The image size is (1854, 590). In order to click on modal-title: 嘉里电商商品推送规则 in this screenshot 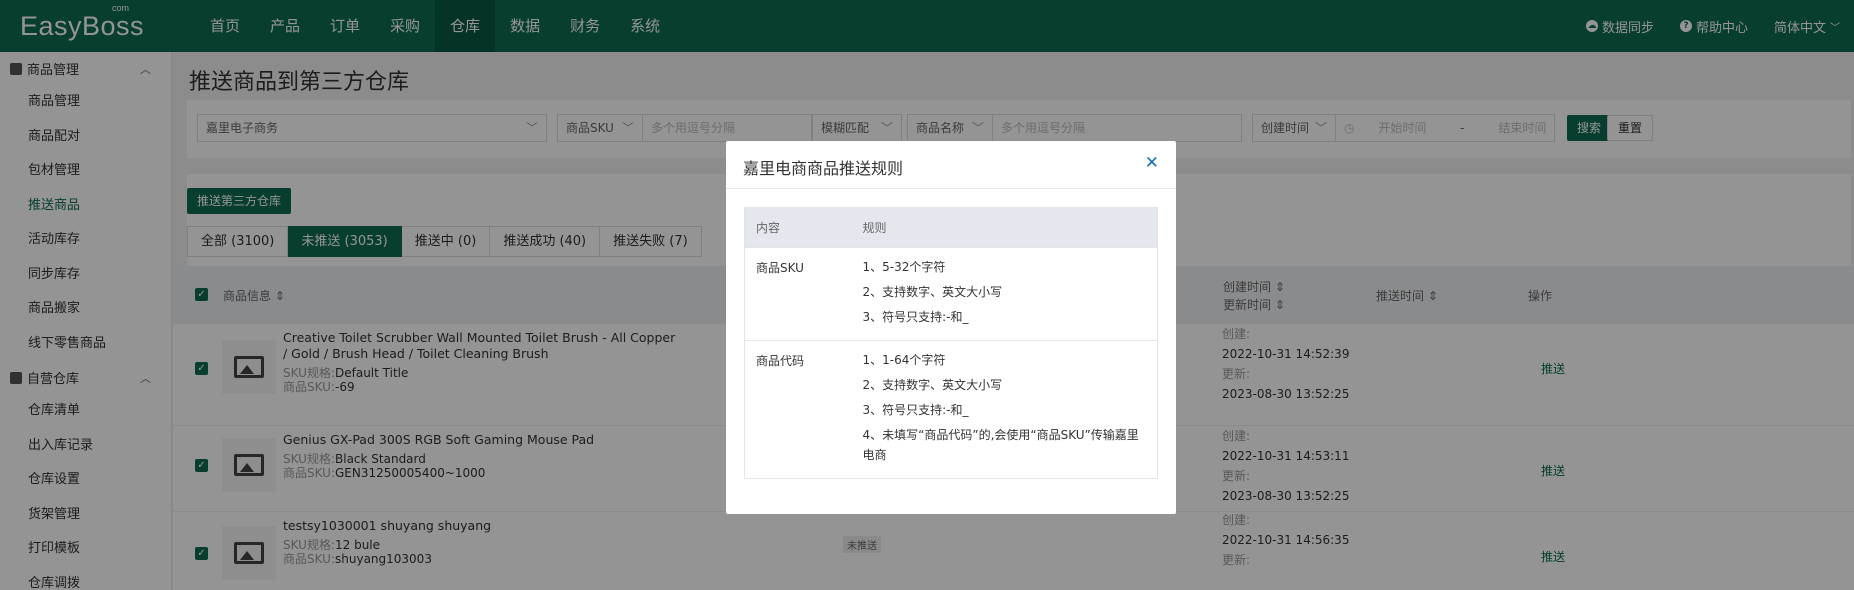, I will do `click(823, 168)`.